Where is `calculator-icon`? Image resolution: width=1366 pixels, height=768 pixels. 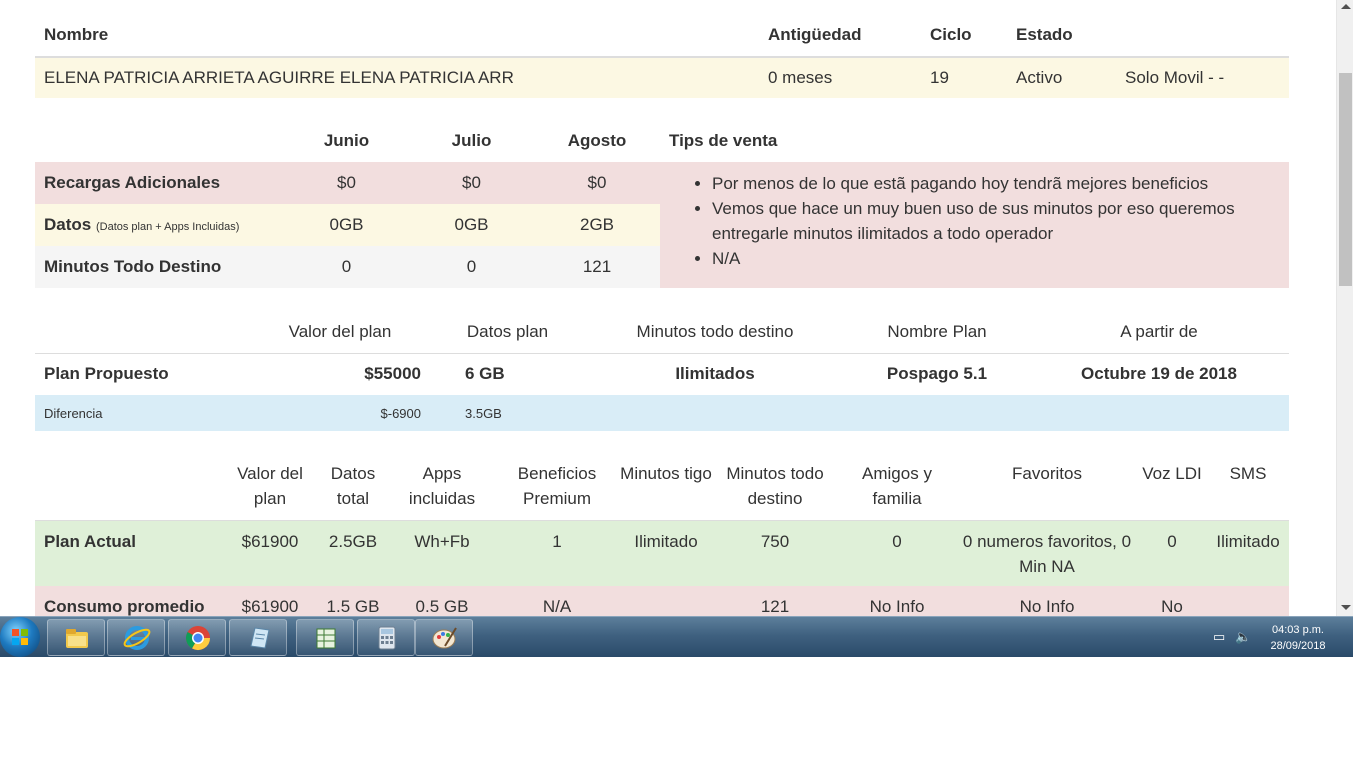 calculator-icon is located at coordinates (387, 638).